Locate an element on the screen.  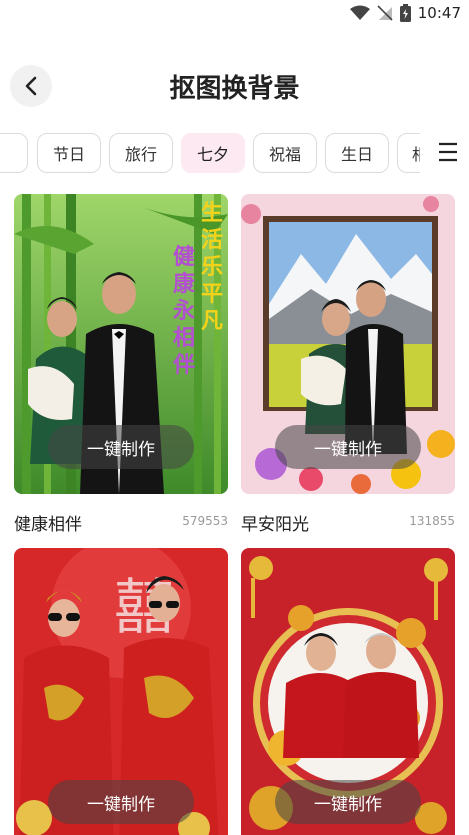
header: 抠图换背景 is located at coordinates (234, 86).